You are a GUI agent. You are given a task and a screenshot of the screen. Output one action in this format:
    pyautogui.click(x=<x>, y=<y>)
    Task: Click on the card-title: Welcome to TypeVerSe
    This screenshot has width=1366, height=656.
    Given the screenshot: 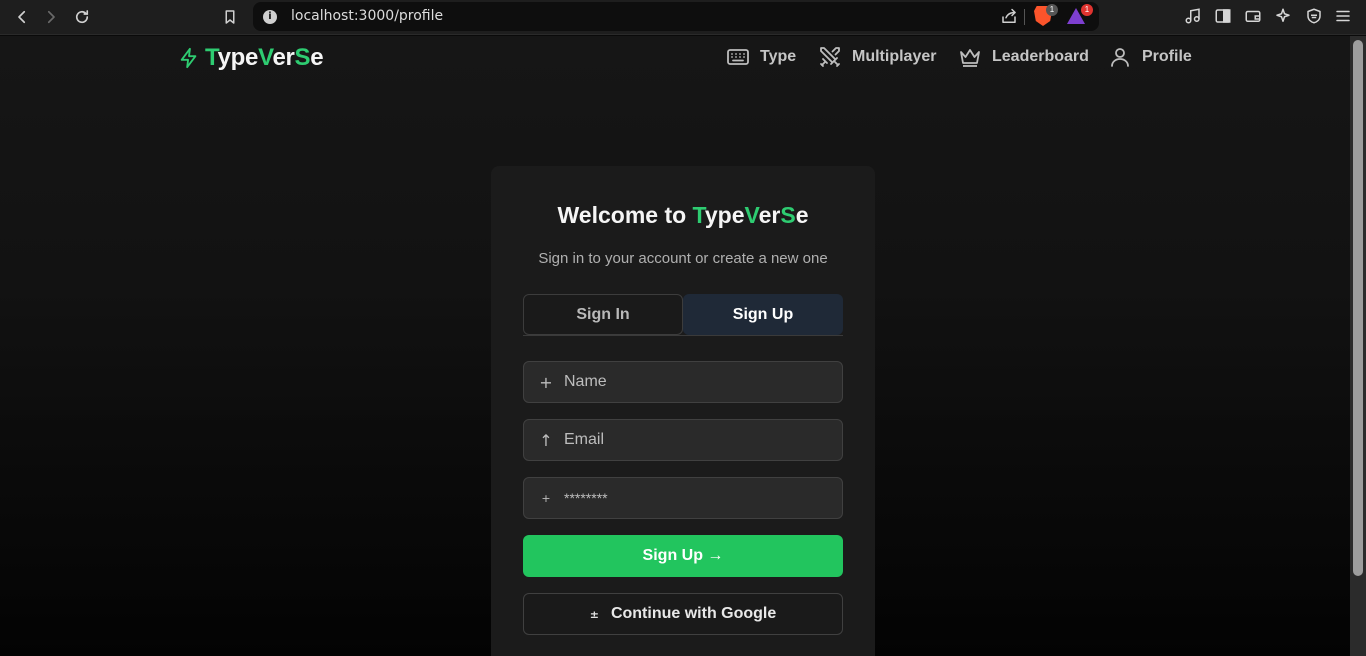 What is the action you would take?
    pyautogui.click(x=683, y=215)
    